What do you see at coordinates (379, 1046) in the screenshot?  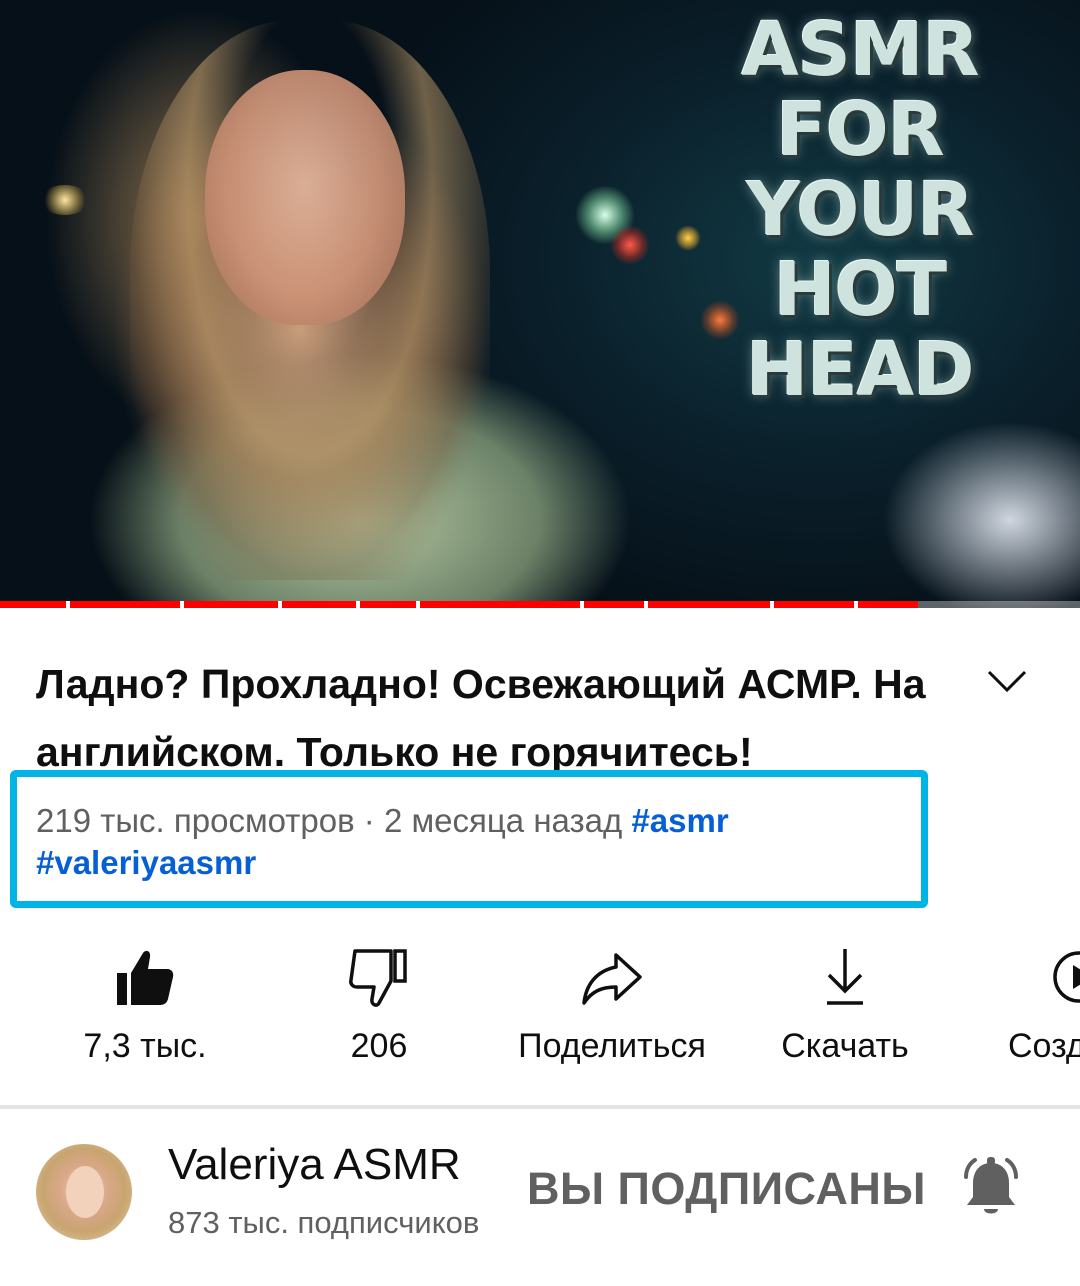 I see `dislike-count: 206` at bounding box center [379, 1046].